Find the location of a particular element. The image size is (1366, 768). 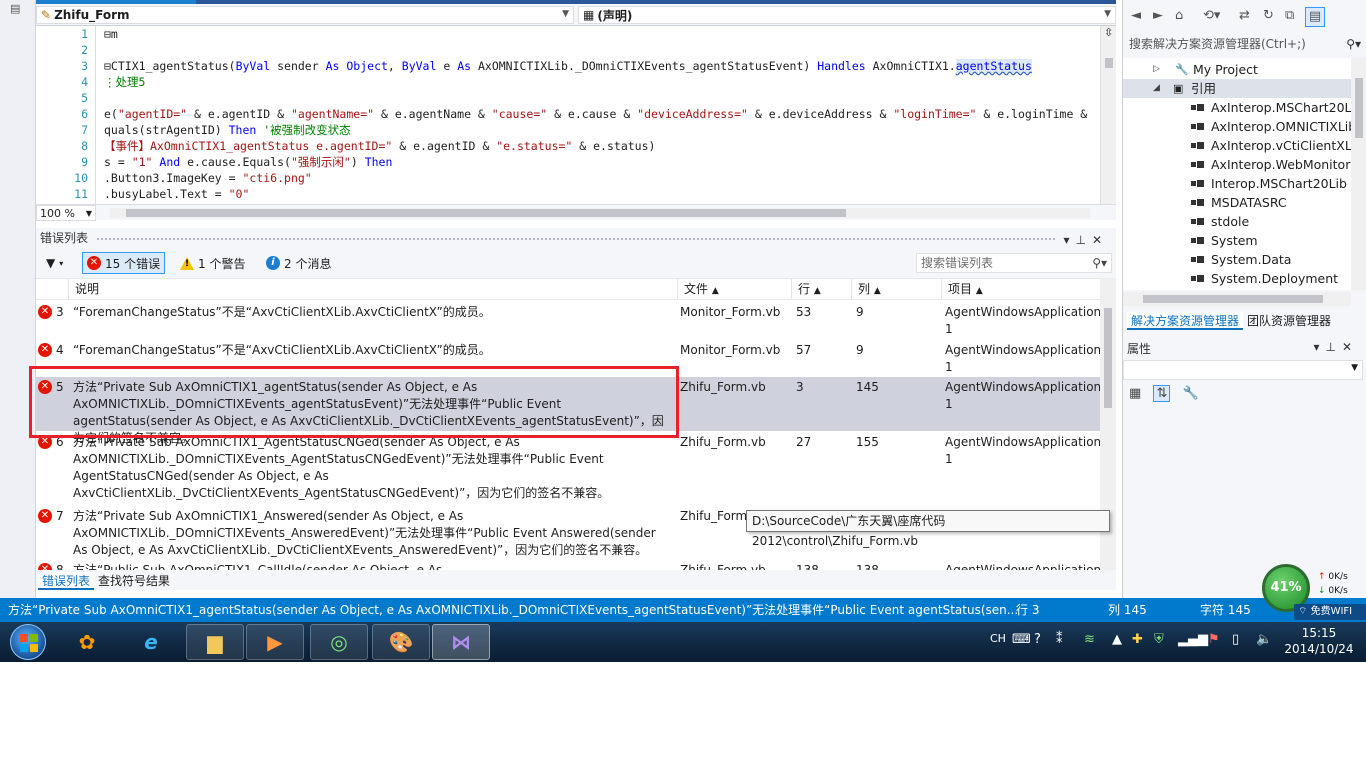

member-combo-value: (声明) is located at coordinates (615, 15).